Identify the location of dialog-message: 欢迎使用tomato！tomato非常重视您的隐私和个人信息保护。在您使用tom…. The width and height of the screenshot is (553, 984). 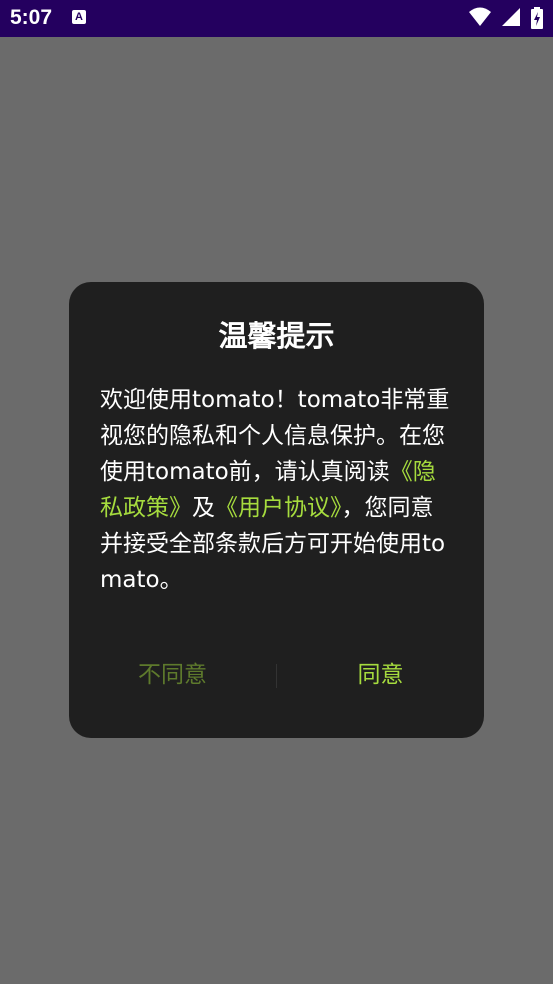
(278, 490).